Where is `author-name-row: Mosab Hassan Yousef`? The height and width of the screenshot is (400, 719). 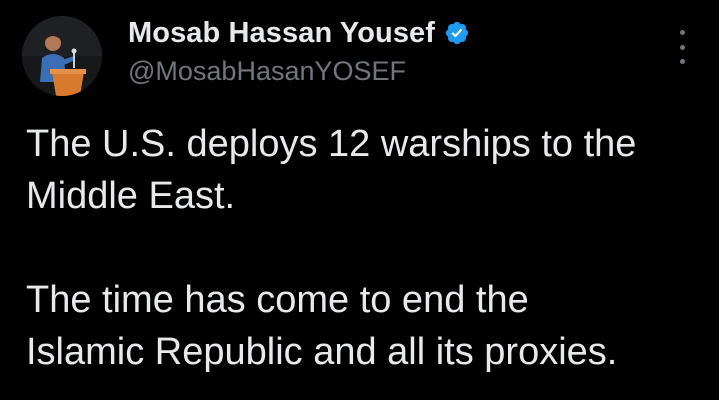 author-name-row: Mosab Hassan Yousef is located at coordinates (299, 33).